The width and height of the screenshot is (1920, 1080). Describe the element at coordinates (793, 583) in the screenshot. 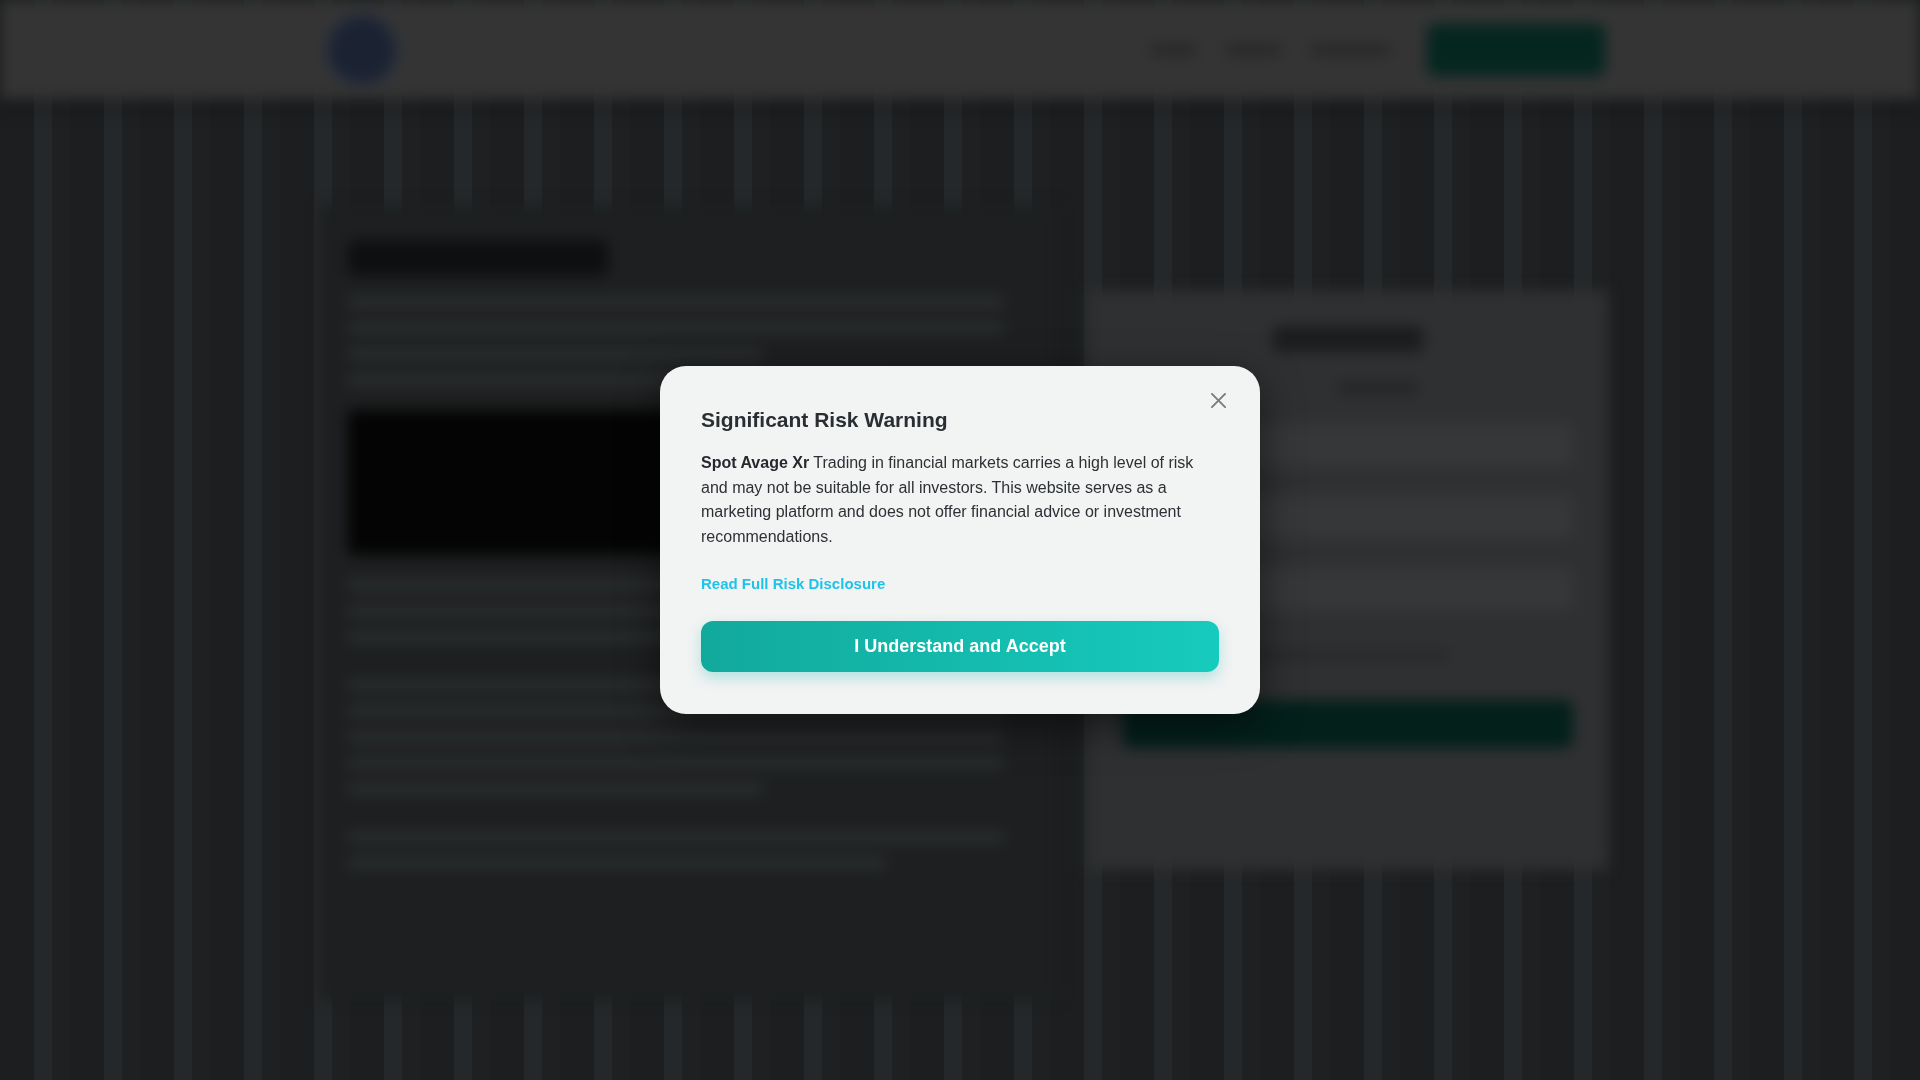

I see `risk-disclosure-link: Read Full Risk Disclosure` at that location.